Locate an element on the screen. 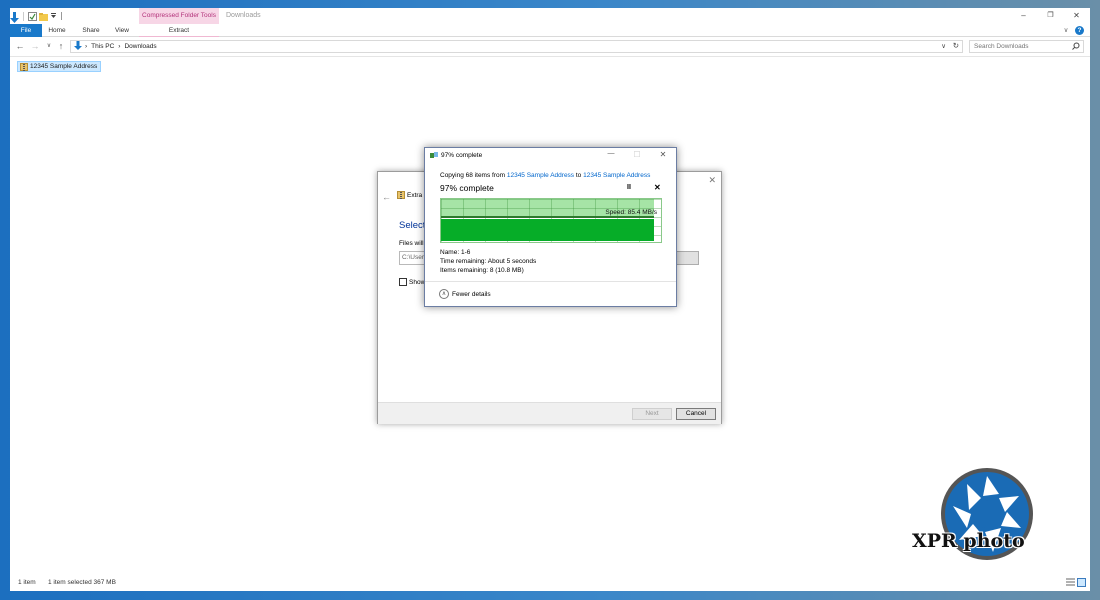 This screenshot has height=600, width=1100. ribbon-tabs: File Home Share View Extract ∨ ? is located at coordinates (550, 30).